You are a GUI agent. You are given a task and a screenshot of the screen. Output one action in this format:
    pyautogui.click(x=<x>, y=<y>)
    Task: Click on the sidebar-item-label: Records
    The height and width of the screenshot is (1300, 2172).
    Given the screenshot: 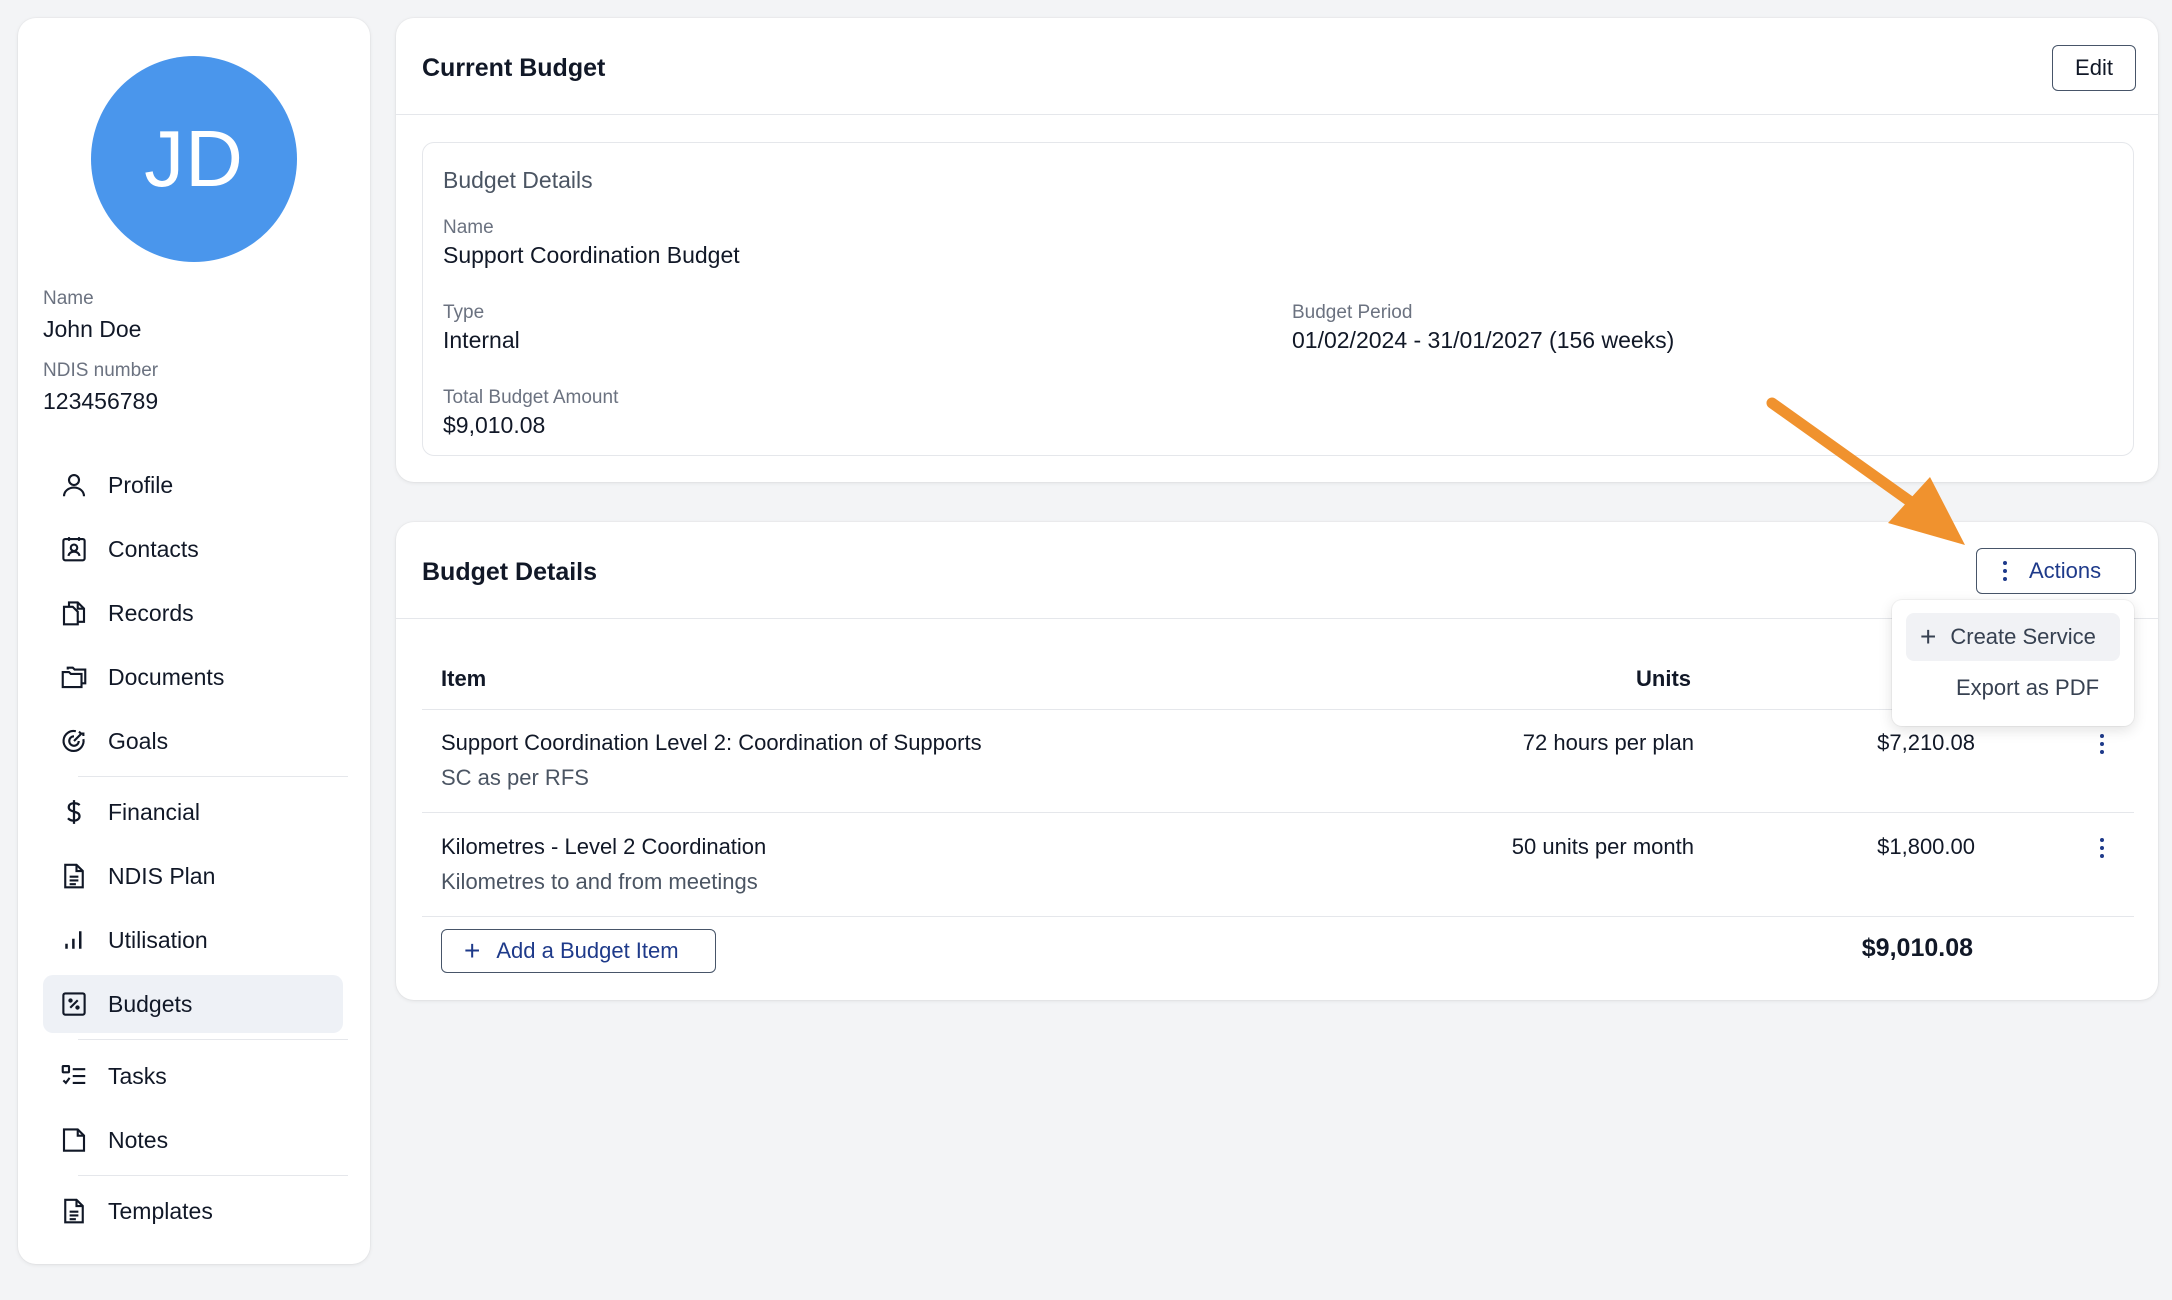 What is the action you would take?
    pyautogui.click(x=151, y=612)
    